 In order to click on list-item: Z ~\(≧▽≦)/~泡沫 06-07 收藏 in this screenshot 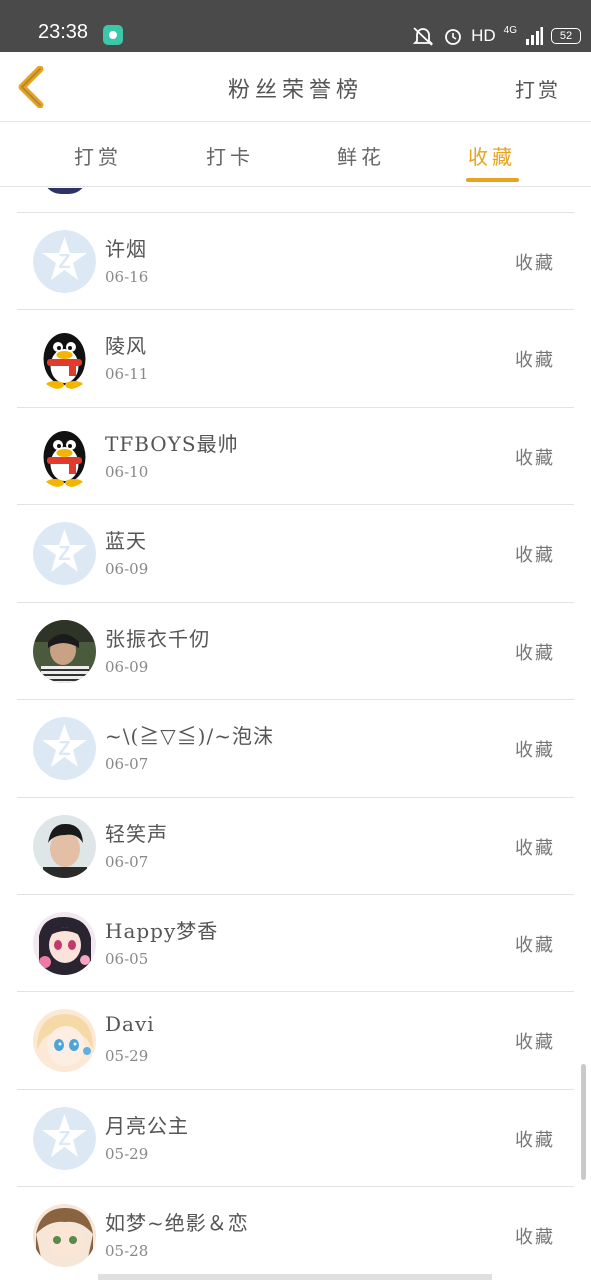, I will do `click(295, 747)`.